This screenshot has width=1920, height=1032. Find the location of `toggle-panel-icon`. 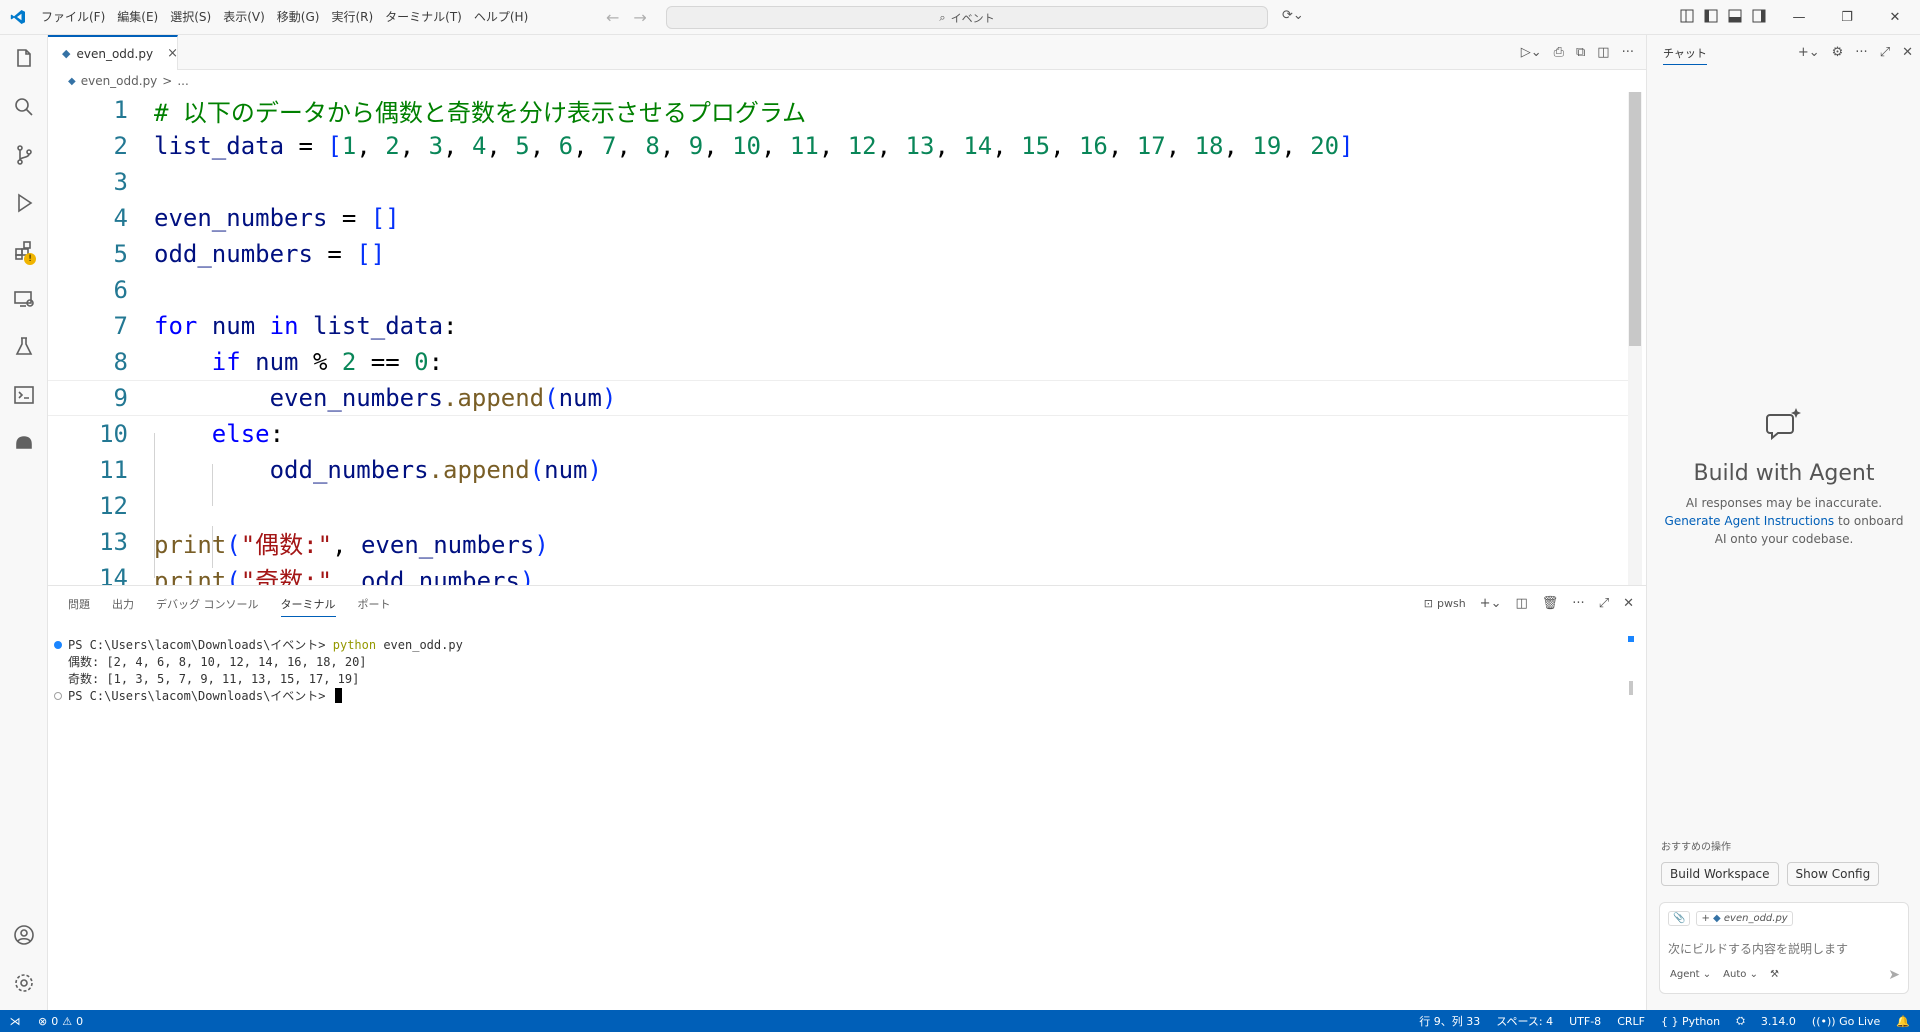

toggle-panel-icon is located at coordinates (1735, 18).